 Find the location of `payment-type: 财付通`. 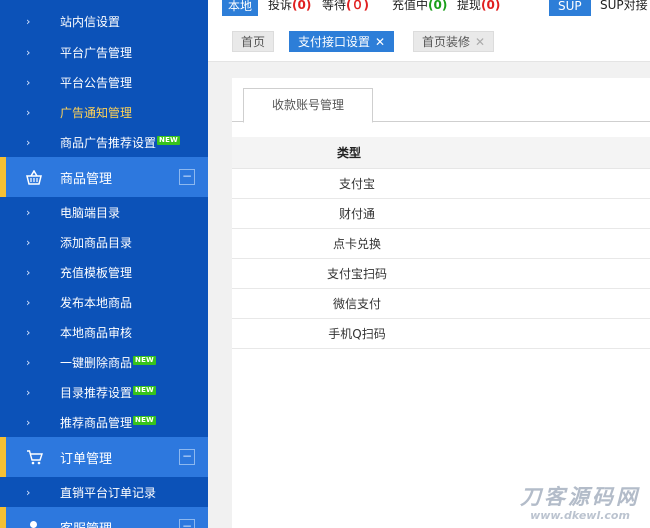

payment-type: 财付通 is located at coordinates (356, 213).